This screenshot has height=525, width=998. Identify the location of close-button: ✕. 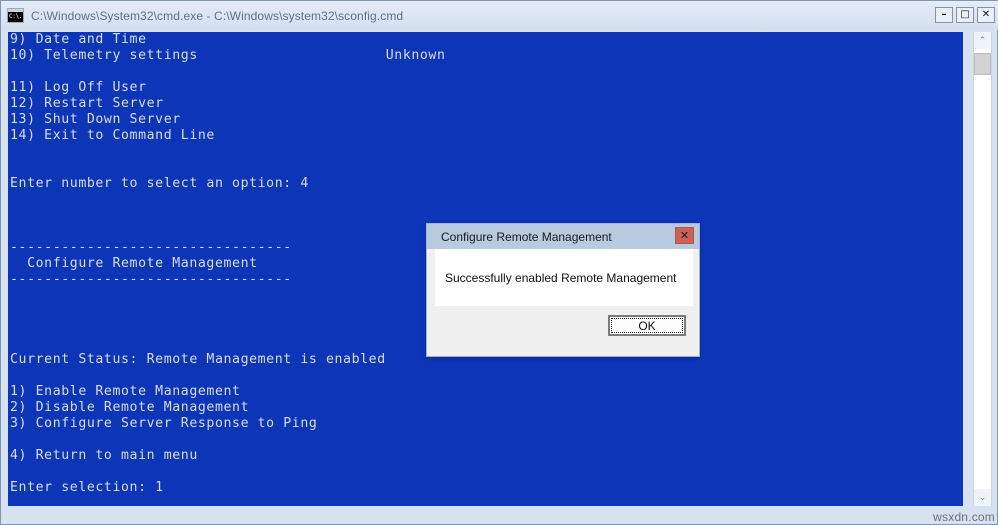
(986, 15).